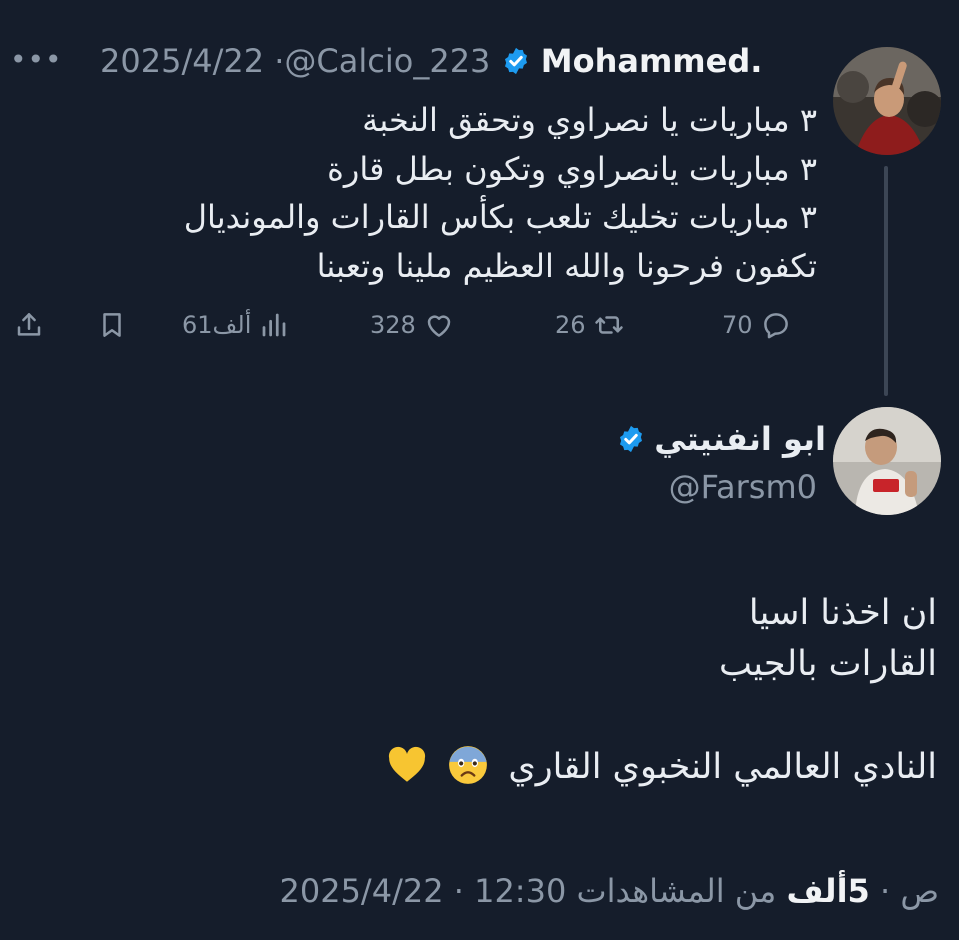  Describe the element at coordinates (217, 325) in the screenshot. I see `views-count: 61ألف` at that location.